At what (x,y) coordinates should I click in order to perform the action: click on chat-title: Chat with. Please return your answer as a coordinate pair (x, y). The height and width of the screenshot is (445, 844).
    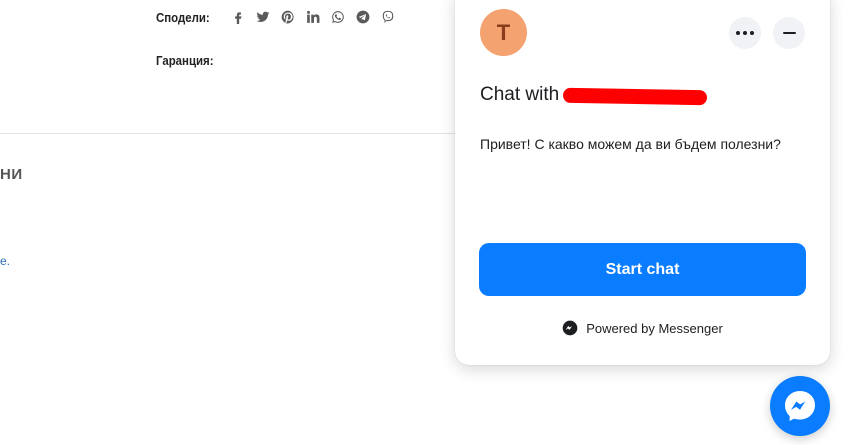
    Looking at the image, I should click on (594, 95).